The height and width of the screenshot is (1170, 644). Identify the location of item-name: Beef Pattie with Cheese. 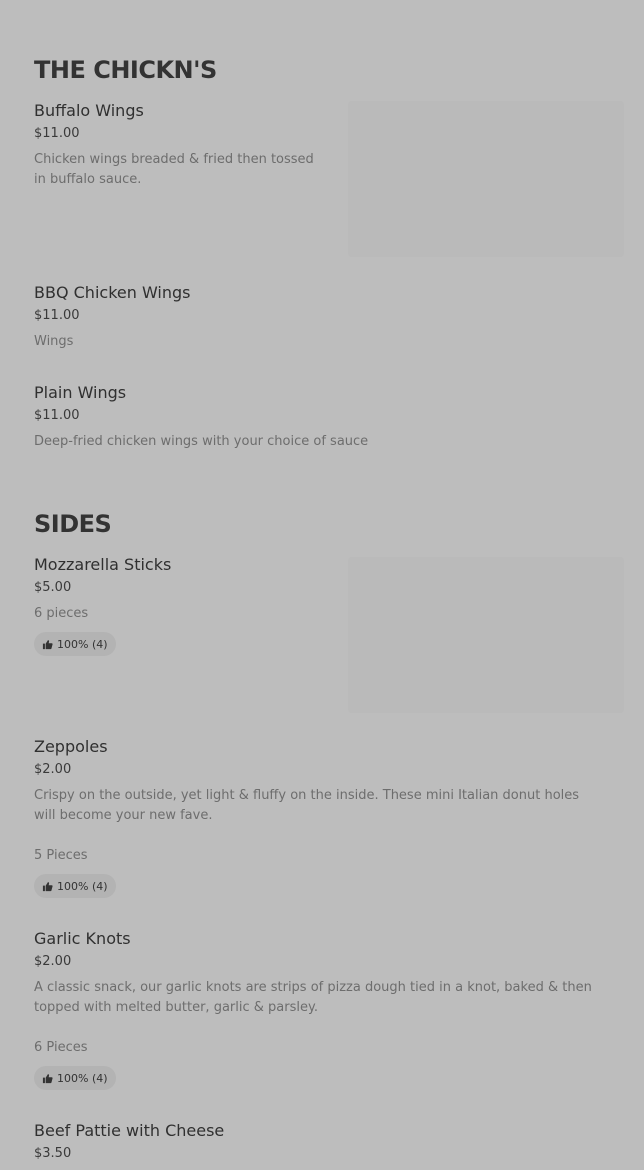
(129, 1130).